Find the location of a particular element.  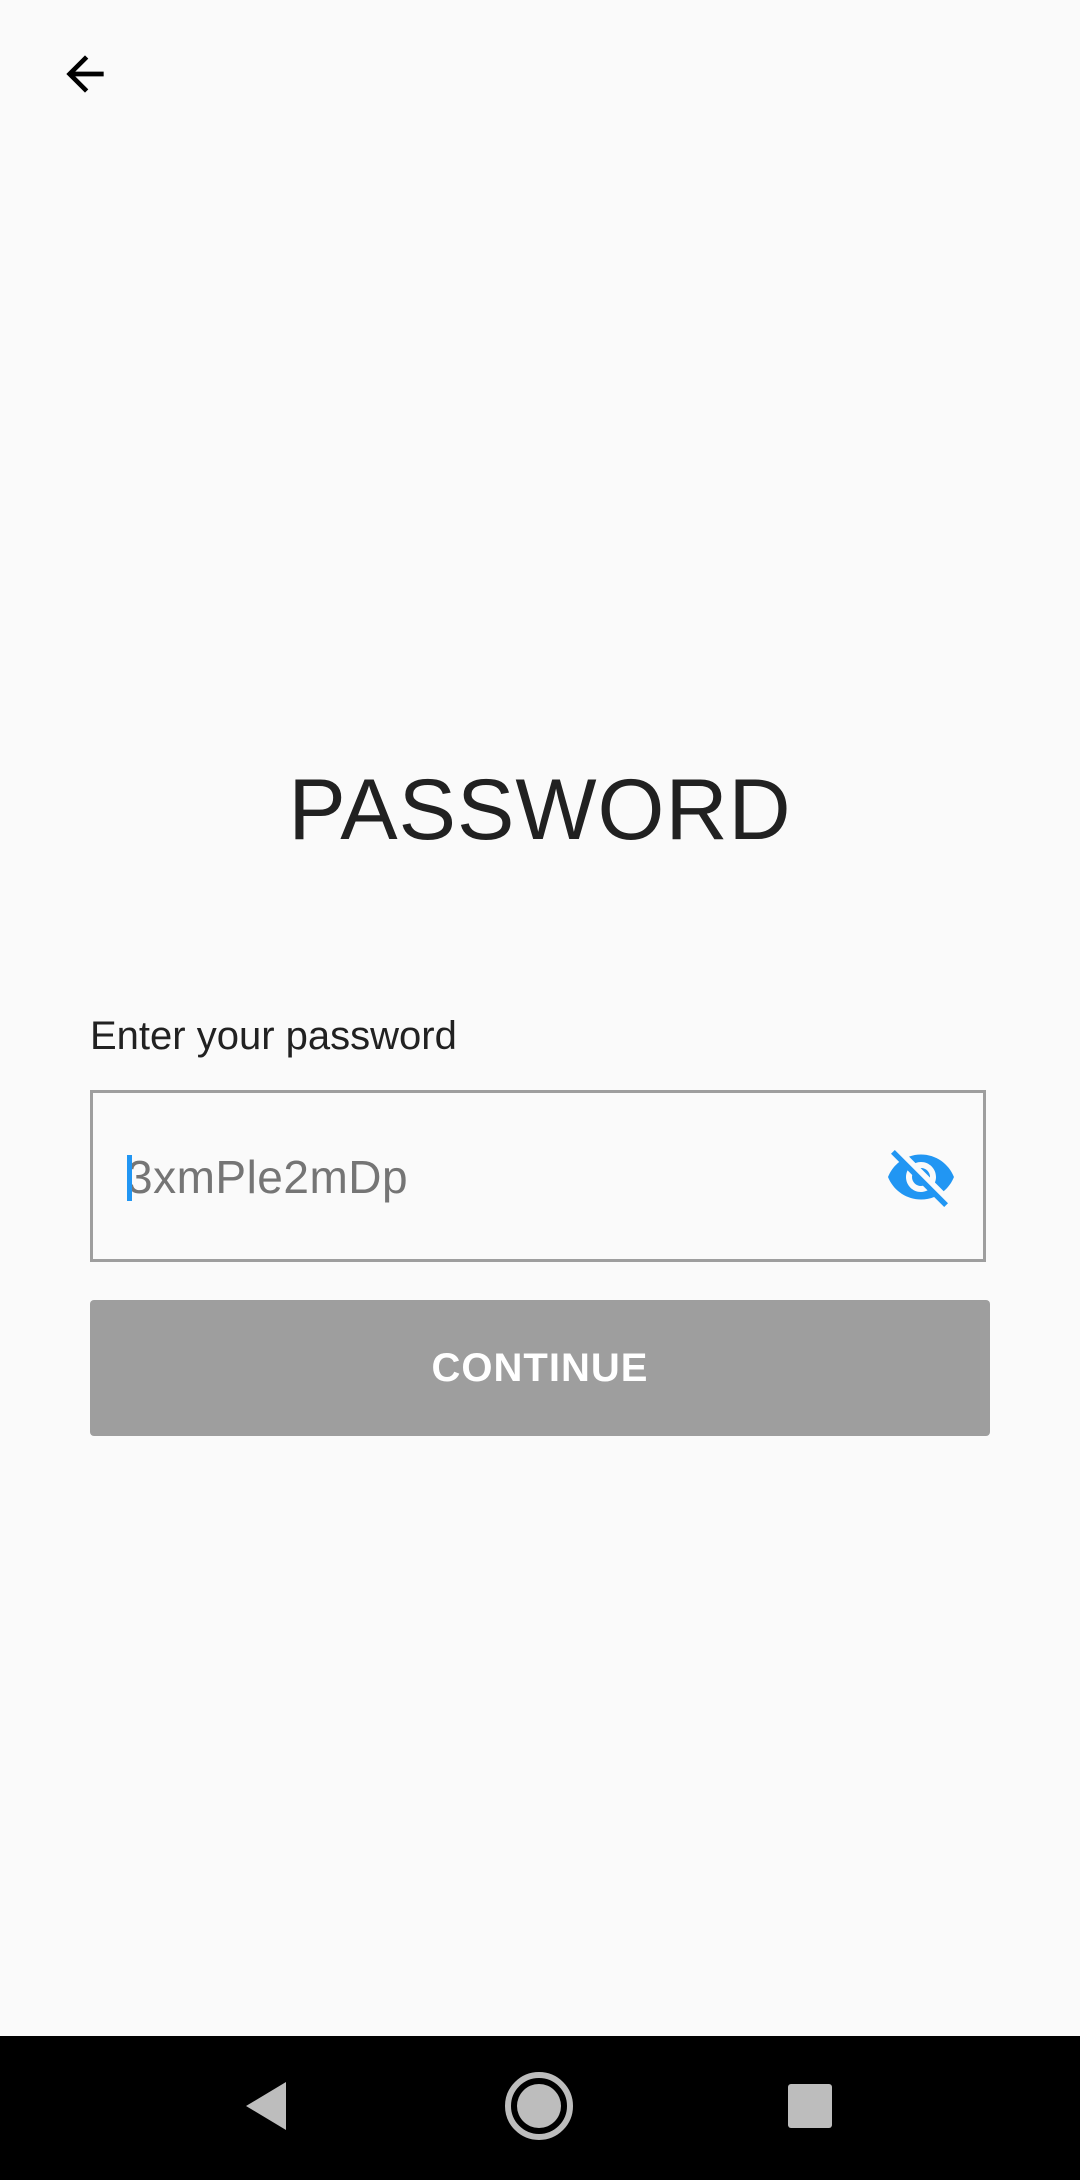

system-navigation-bar is located at coordinates (540, 2108).